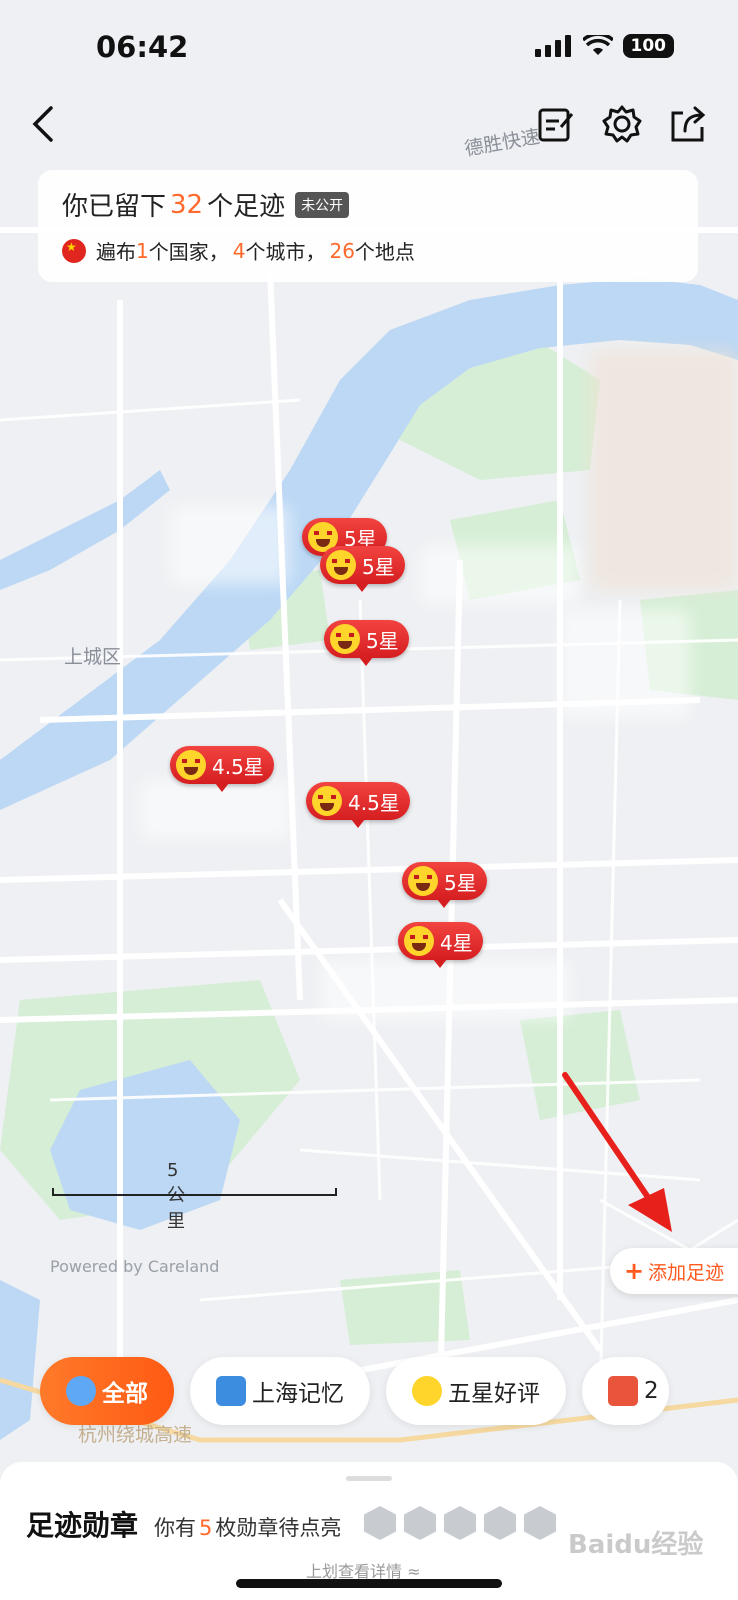 The height and width of the screenshot is (1600, 738). I want to click on filter-chips: 全部 上海记忆 五星好评 2, so click(354, 1391).